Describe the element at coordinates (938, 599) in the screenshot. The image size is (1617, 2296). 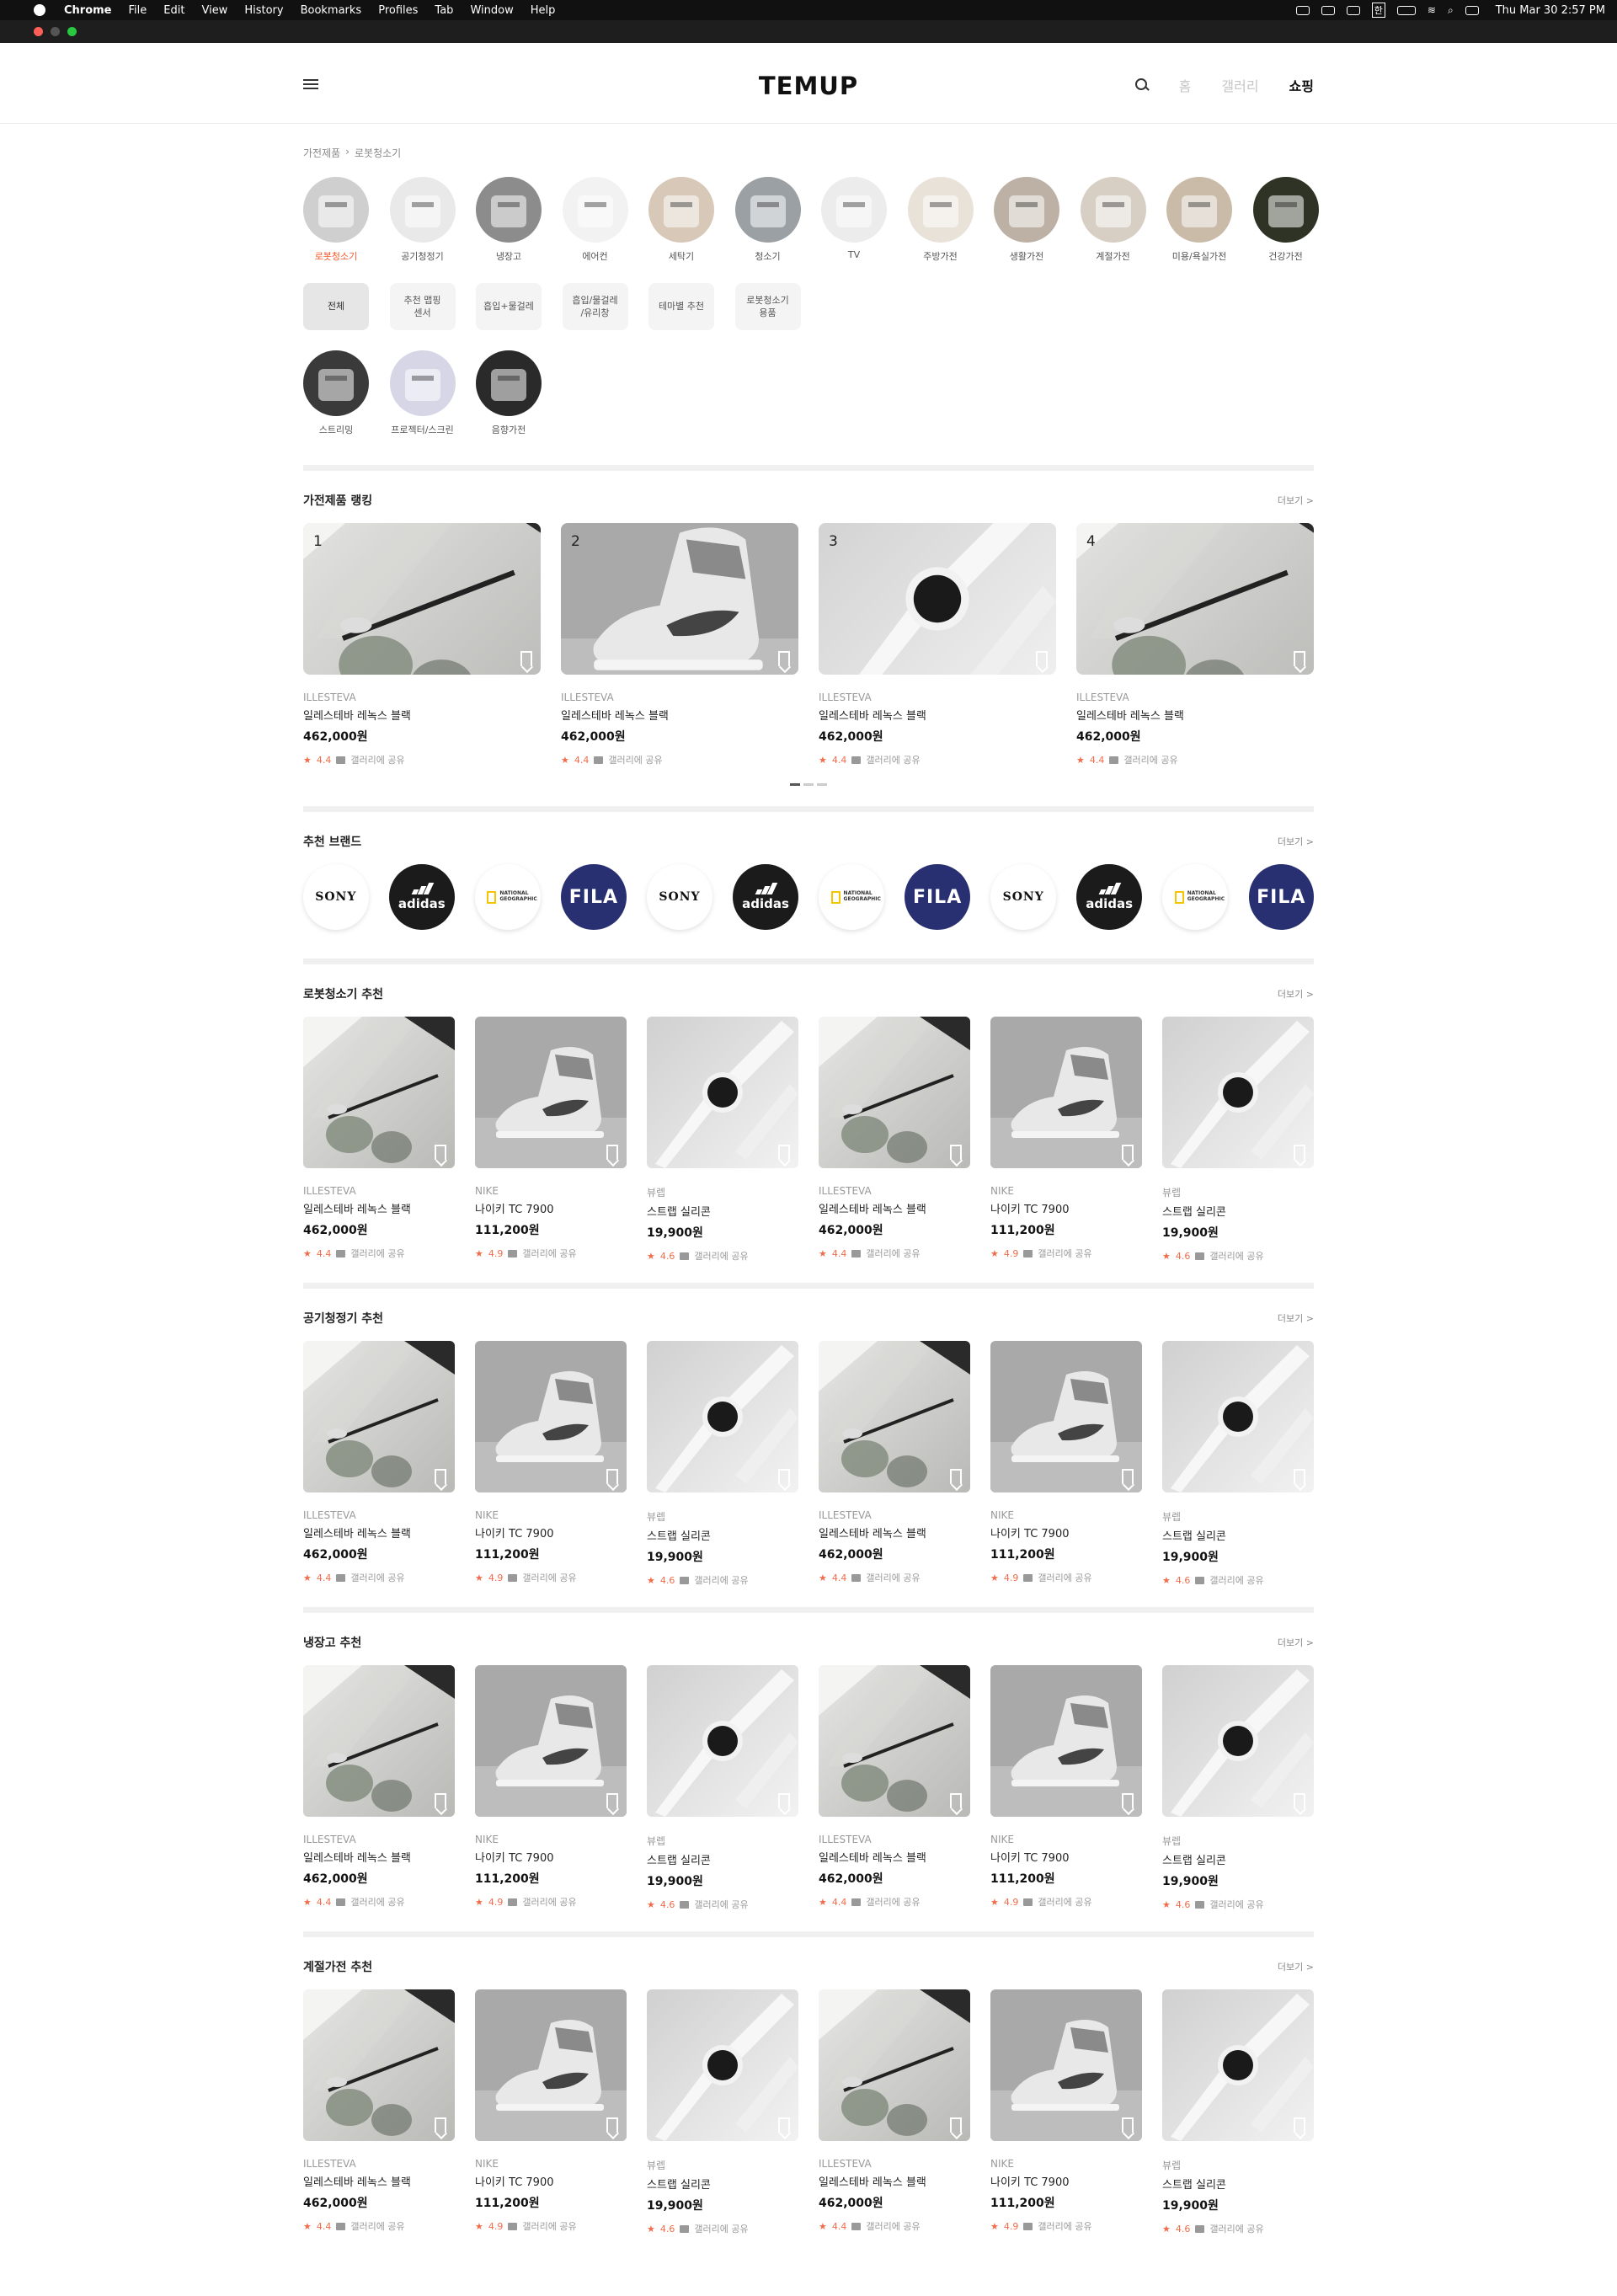
I see `product-image: 3` at that location.